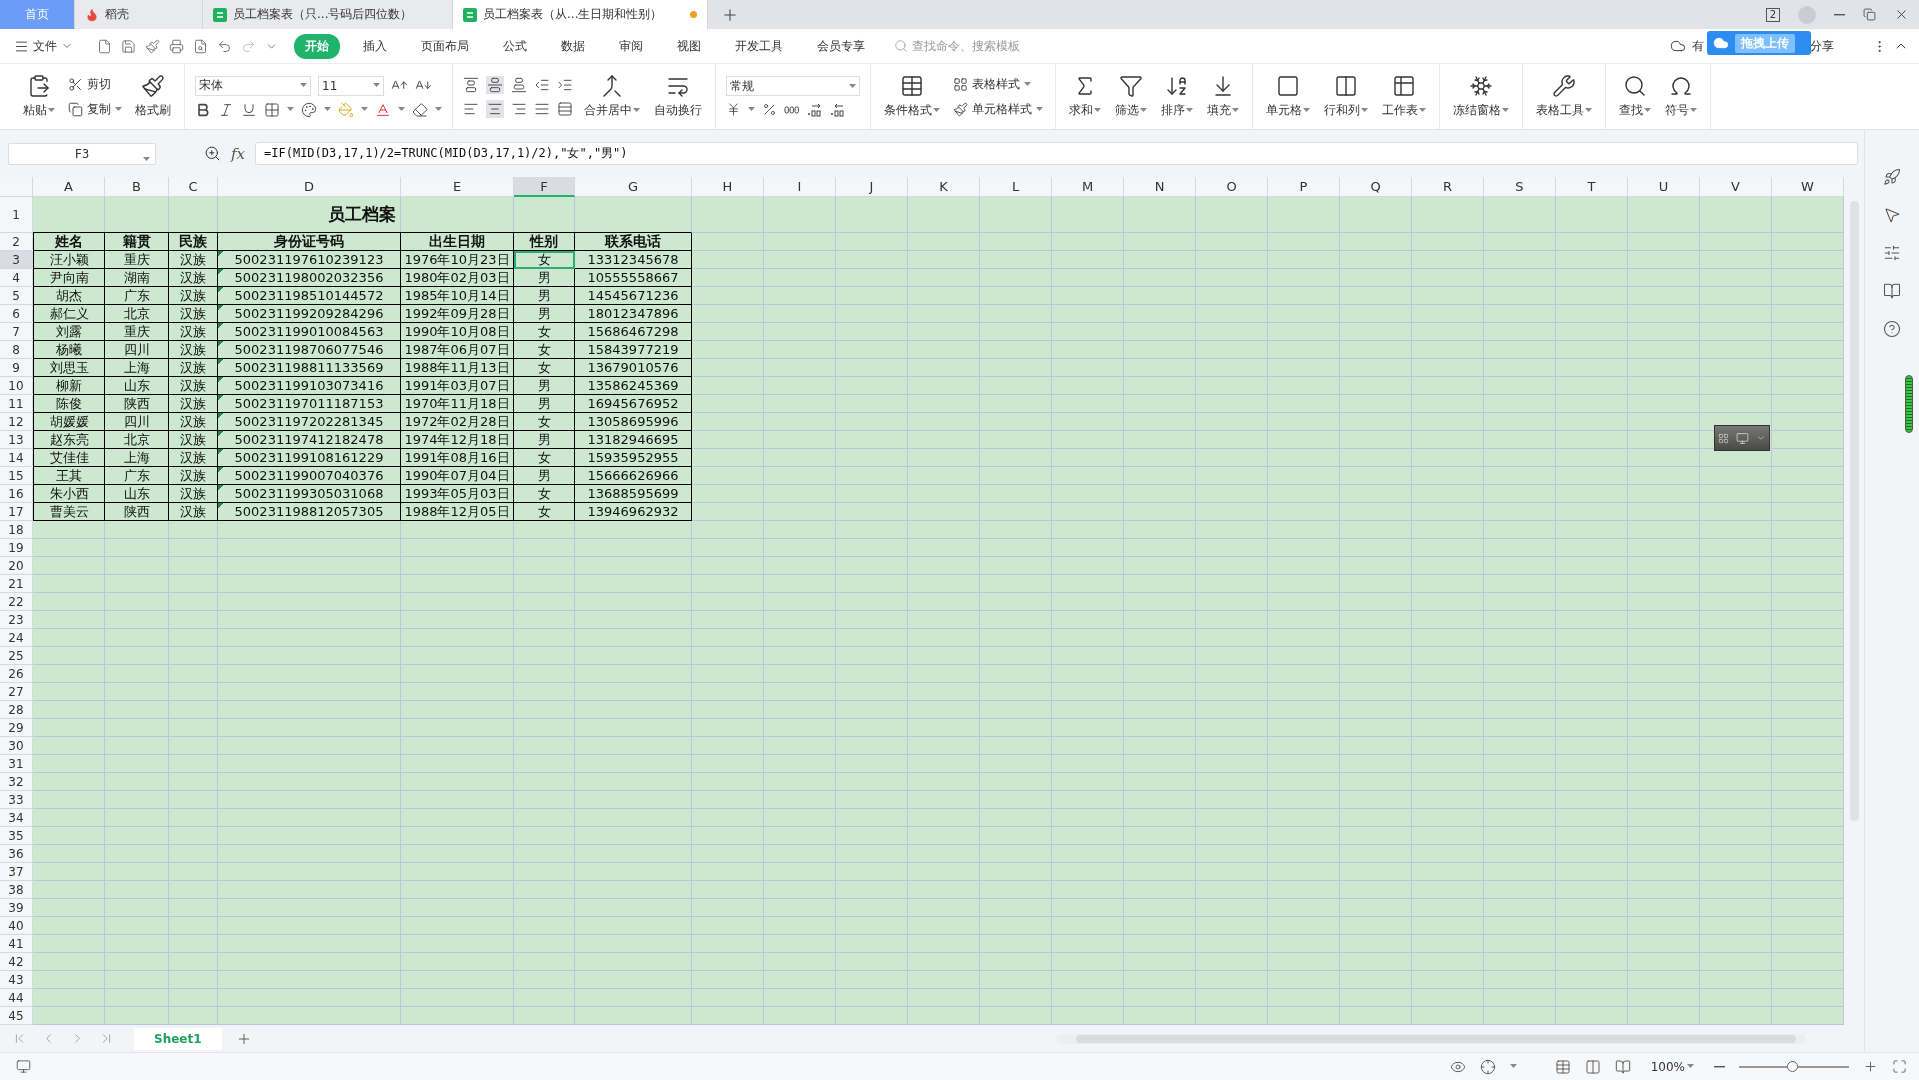 The image size is (1919, 1080). Describe the element at coordinates (1736, 187) in the screenshot. I see `column-header: V` at that location.